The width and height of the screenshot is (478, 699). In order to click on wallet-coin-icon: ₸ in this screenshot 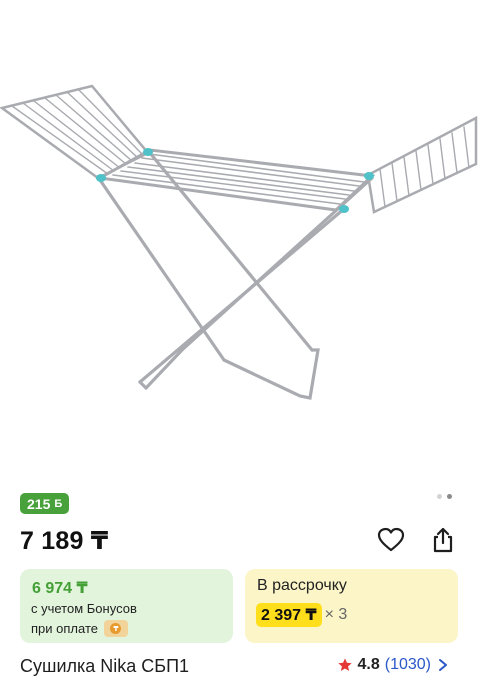, I will do `click(115, 628)`.